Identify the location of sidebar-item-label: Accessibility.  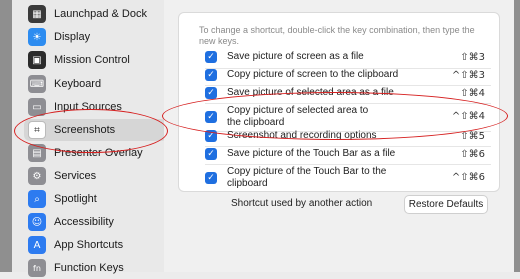
(84, 222).